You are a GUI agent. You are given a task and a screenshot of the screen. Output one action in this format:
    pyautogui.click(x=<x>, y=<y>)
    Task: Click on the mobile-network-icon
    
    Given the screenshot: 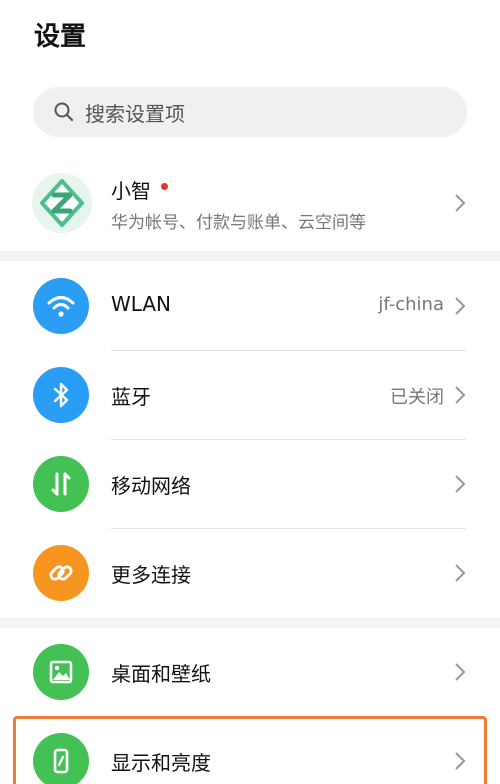 What is the action you would take?
    pyautogui.click(x=61, y=484)
    